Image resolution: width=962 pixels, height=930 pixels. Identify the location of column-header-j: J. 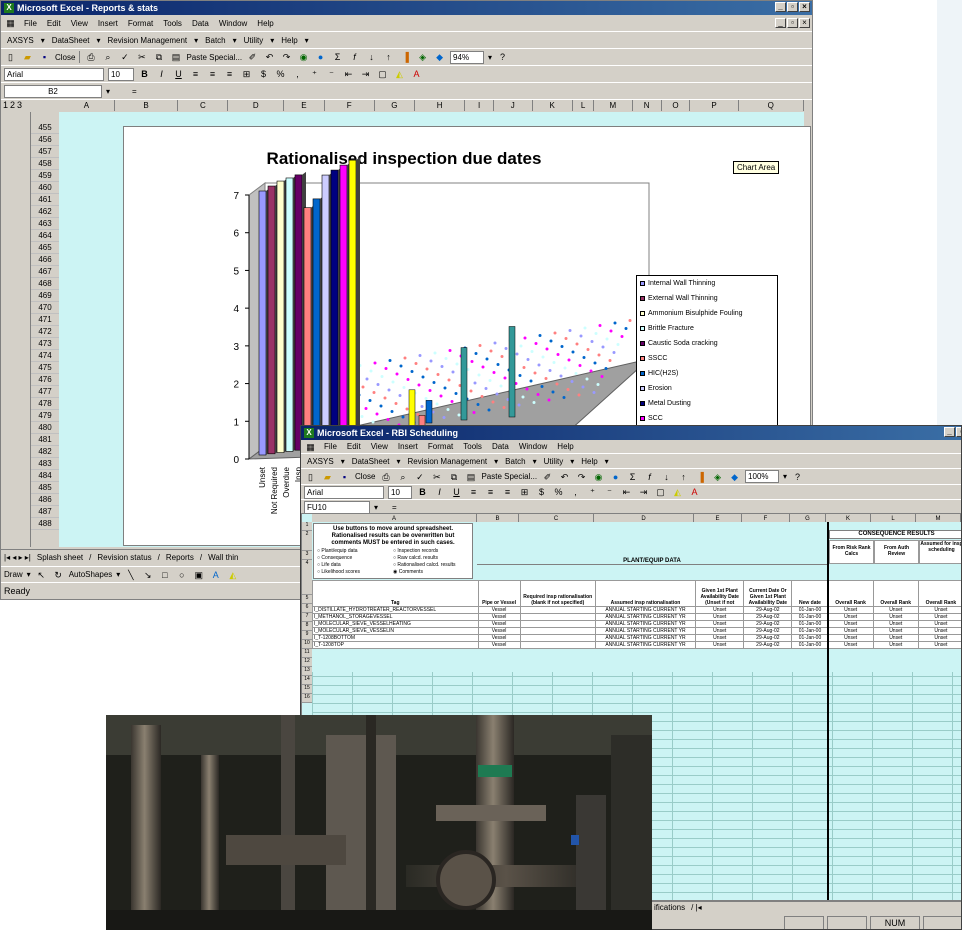
(513, 105).